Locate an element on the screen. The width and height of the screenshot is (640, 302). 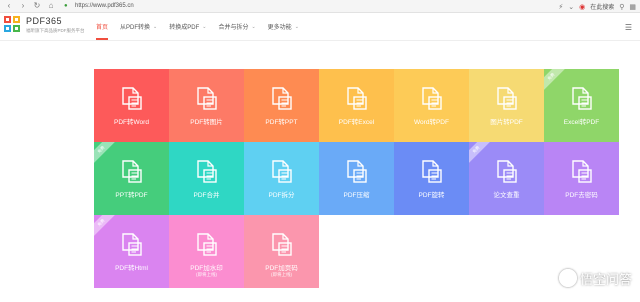
watermark-text: 悟空问答 is located at coordinates (605, 279).